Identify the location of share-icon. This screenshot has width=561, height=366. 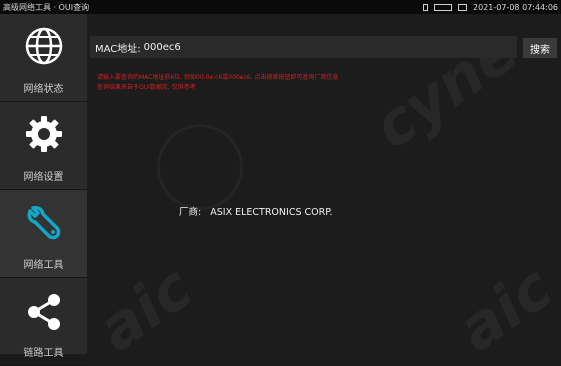
(44, 310).